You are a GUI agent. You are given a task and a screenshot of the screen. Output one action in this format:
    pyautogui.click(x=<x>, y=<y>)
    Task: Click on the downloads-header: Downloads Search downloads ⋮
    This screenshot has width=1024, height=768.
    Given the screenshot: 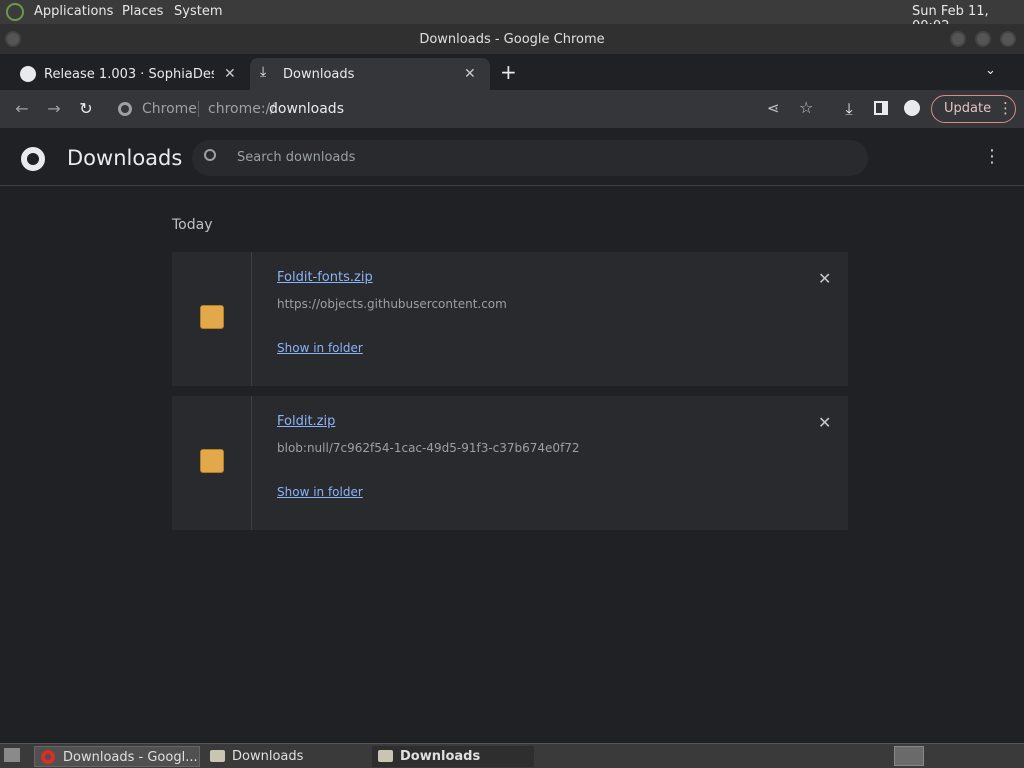 What is the action you would take?
    pyautogui.click(x=512, y=157)
    